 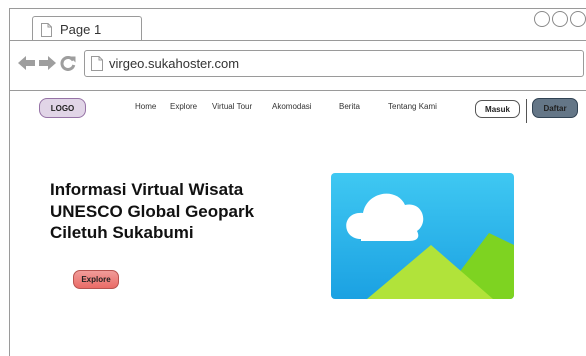 What do you see at coordinates (26, 63) in the screenshot?
I see `back-arrow-icon` at bounding box center [26, 63].